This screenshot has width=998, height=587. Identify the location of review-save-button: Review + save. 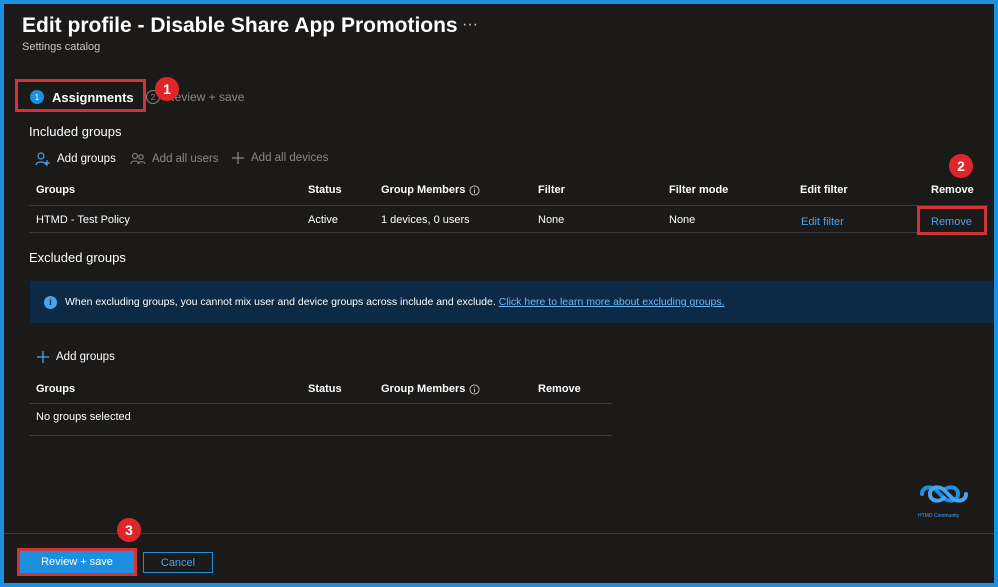
(77, 562).